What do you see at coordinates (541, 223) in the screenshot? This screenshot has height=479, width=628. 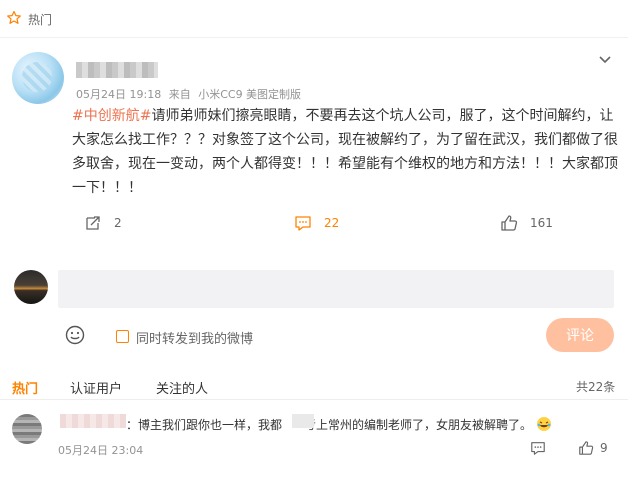 I see `like-count: 161` at bounding box center [541, 223].